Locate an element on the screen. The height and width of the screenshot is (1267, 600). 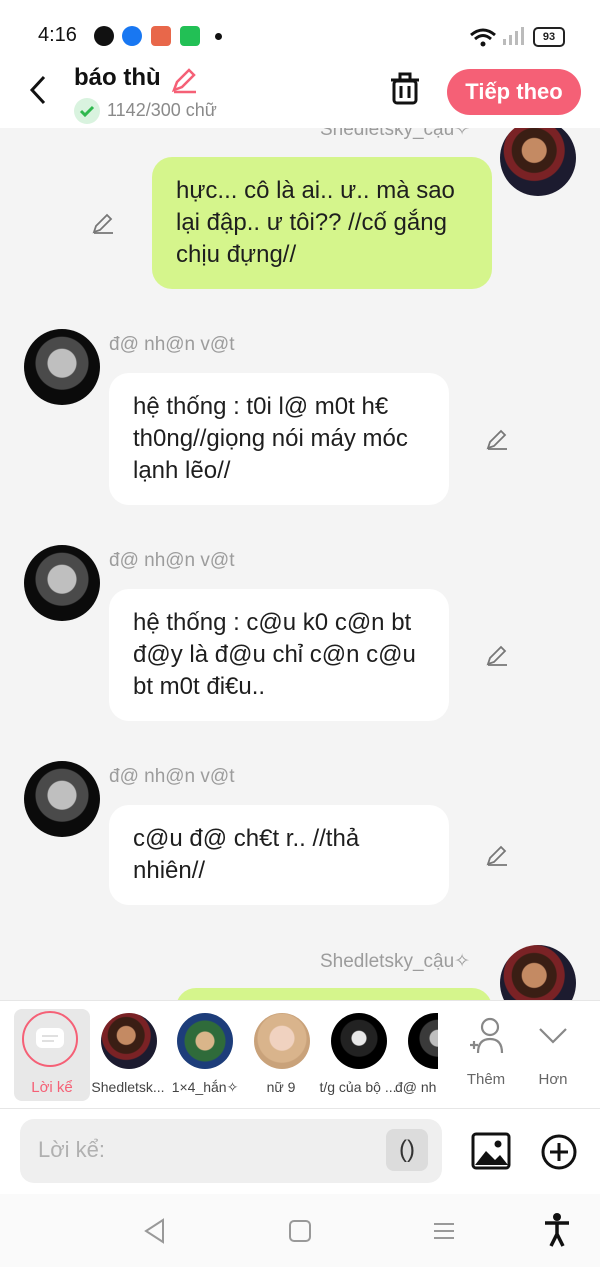
character-name: nữ 9 is located at coordinates (281, 1087).